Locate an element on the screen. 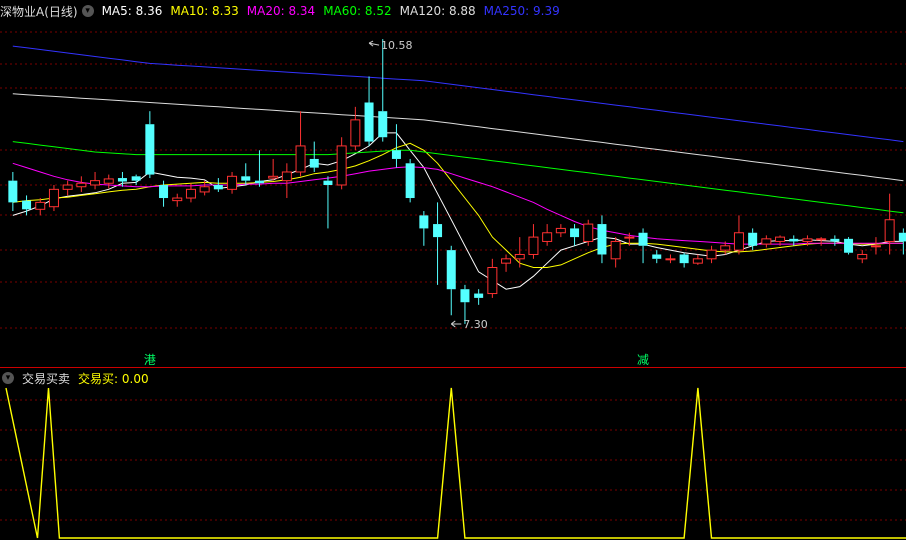 The image size is (906, 540). event-marker: 减 is located at coordinates (643, 360).